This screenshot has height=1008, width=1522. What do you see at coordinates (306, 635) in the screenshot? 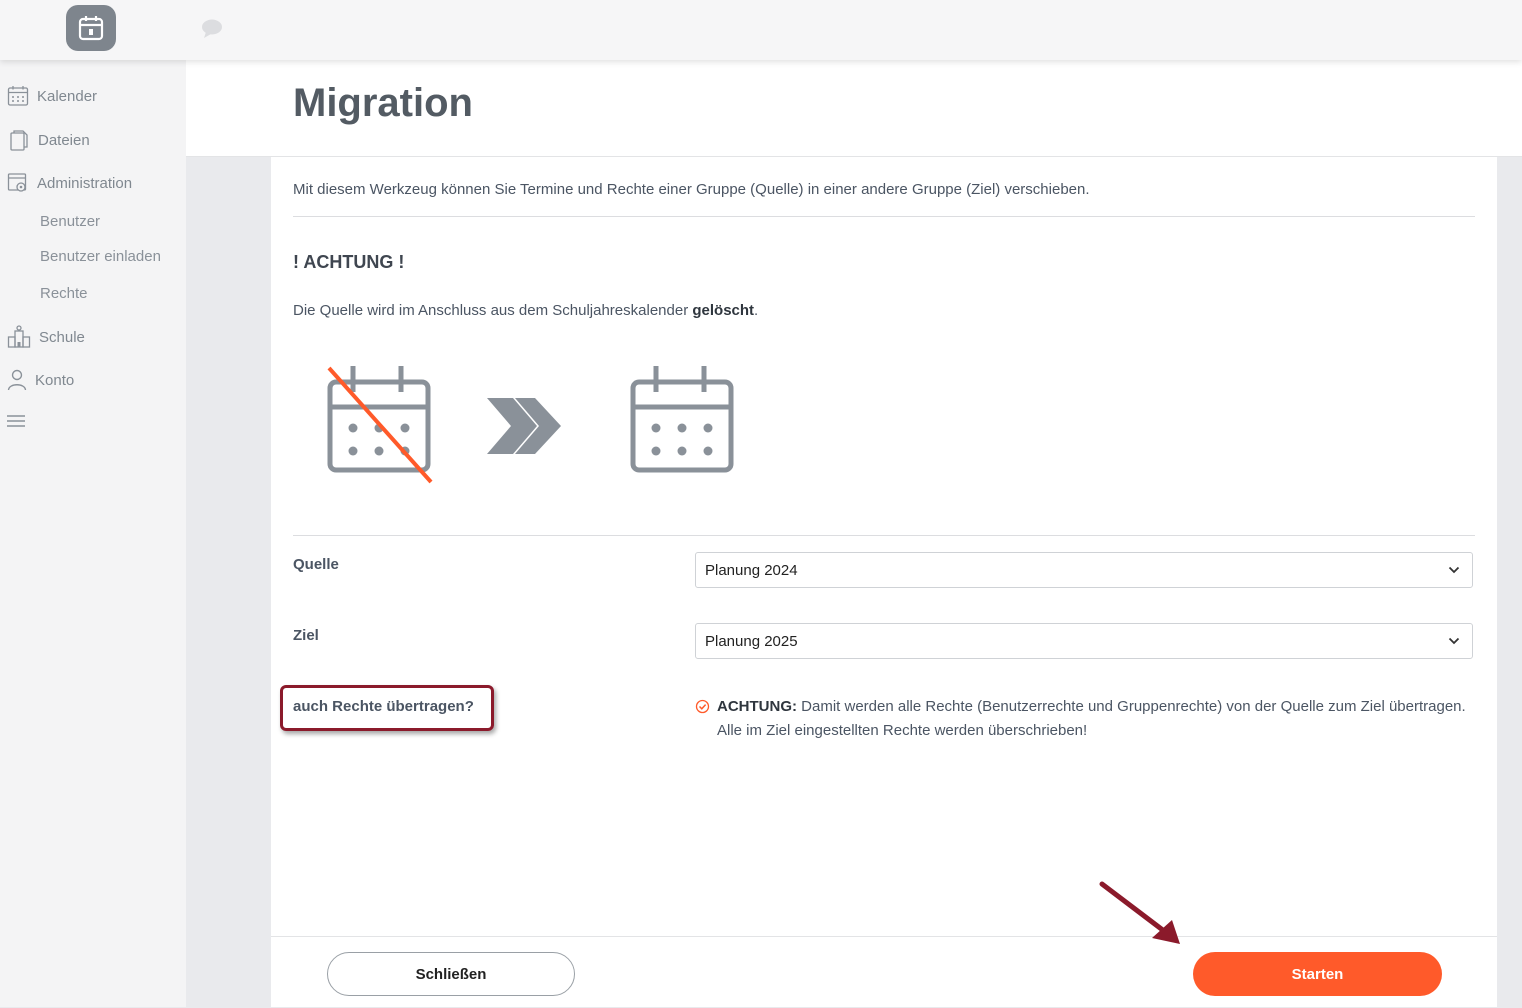
I see `target-label: Ziel` at bounding box center [306, 635].